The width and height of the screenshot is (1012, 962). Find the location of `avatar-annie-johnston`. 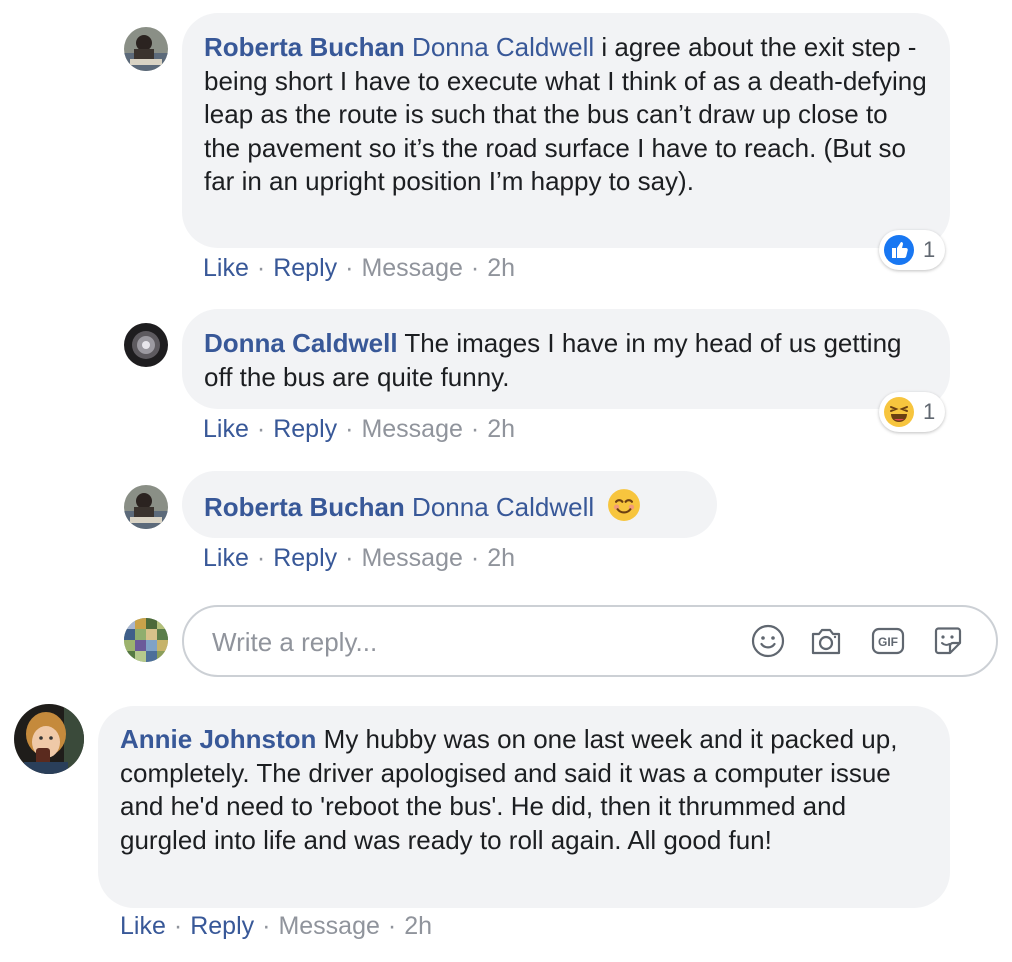

avatar-annie-johnston is located at coordinates (49, 739).